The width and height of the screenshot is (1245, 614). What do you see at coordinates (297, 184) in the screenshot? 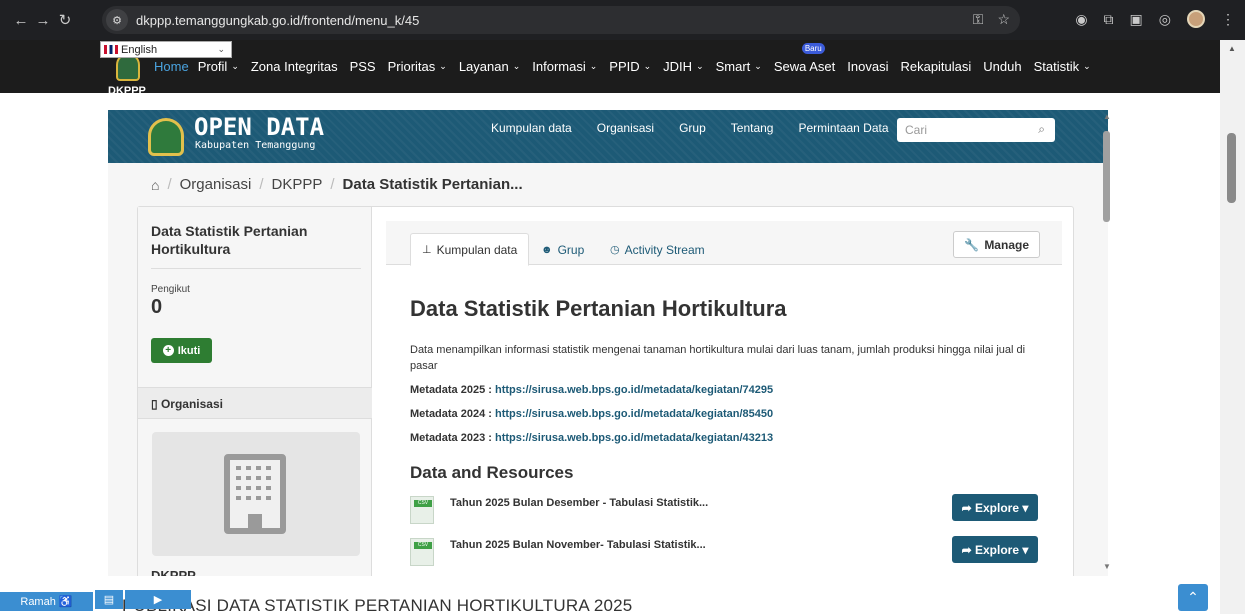
I see `breadcrumb-dkppp: DKPPP` at bounding box center [297, 184].